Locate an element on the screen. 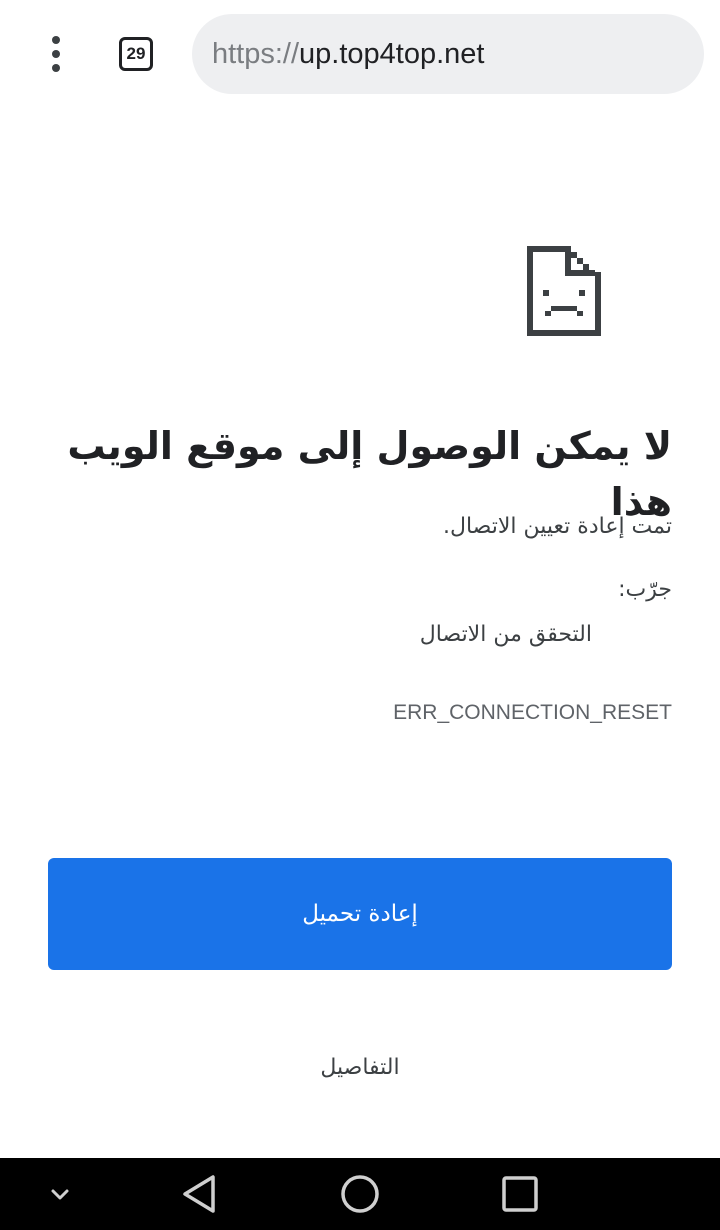 This screenshot has height=1230, width=720. recents-square-icon is located at coordinates (520, 1194).